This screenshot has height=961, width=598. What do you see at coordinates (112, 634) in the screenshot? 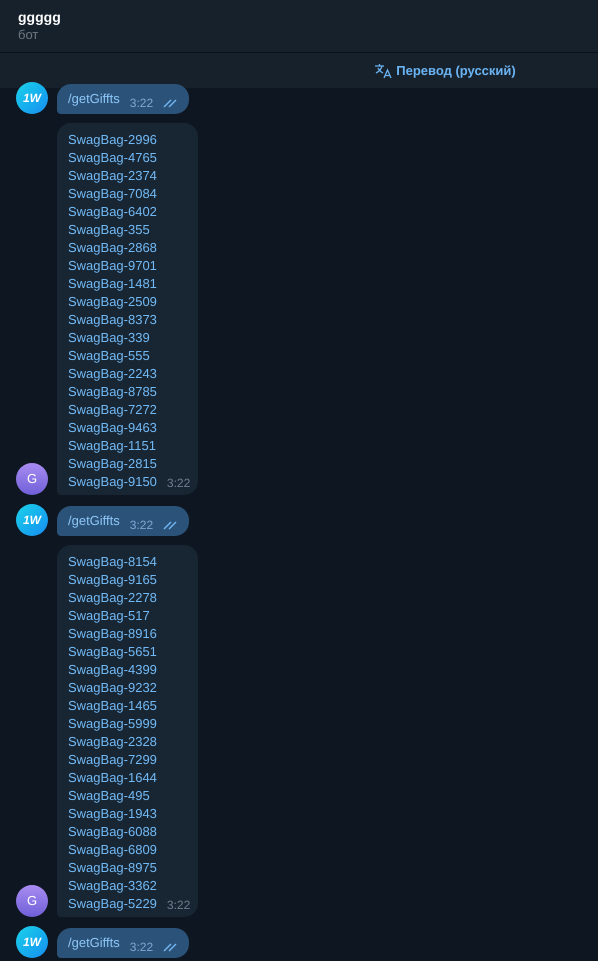
I see `gift-link: SwagBag-8916` at bounding box center [112, 634].